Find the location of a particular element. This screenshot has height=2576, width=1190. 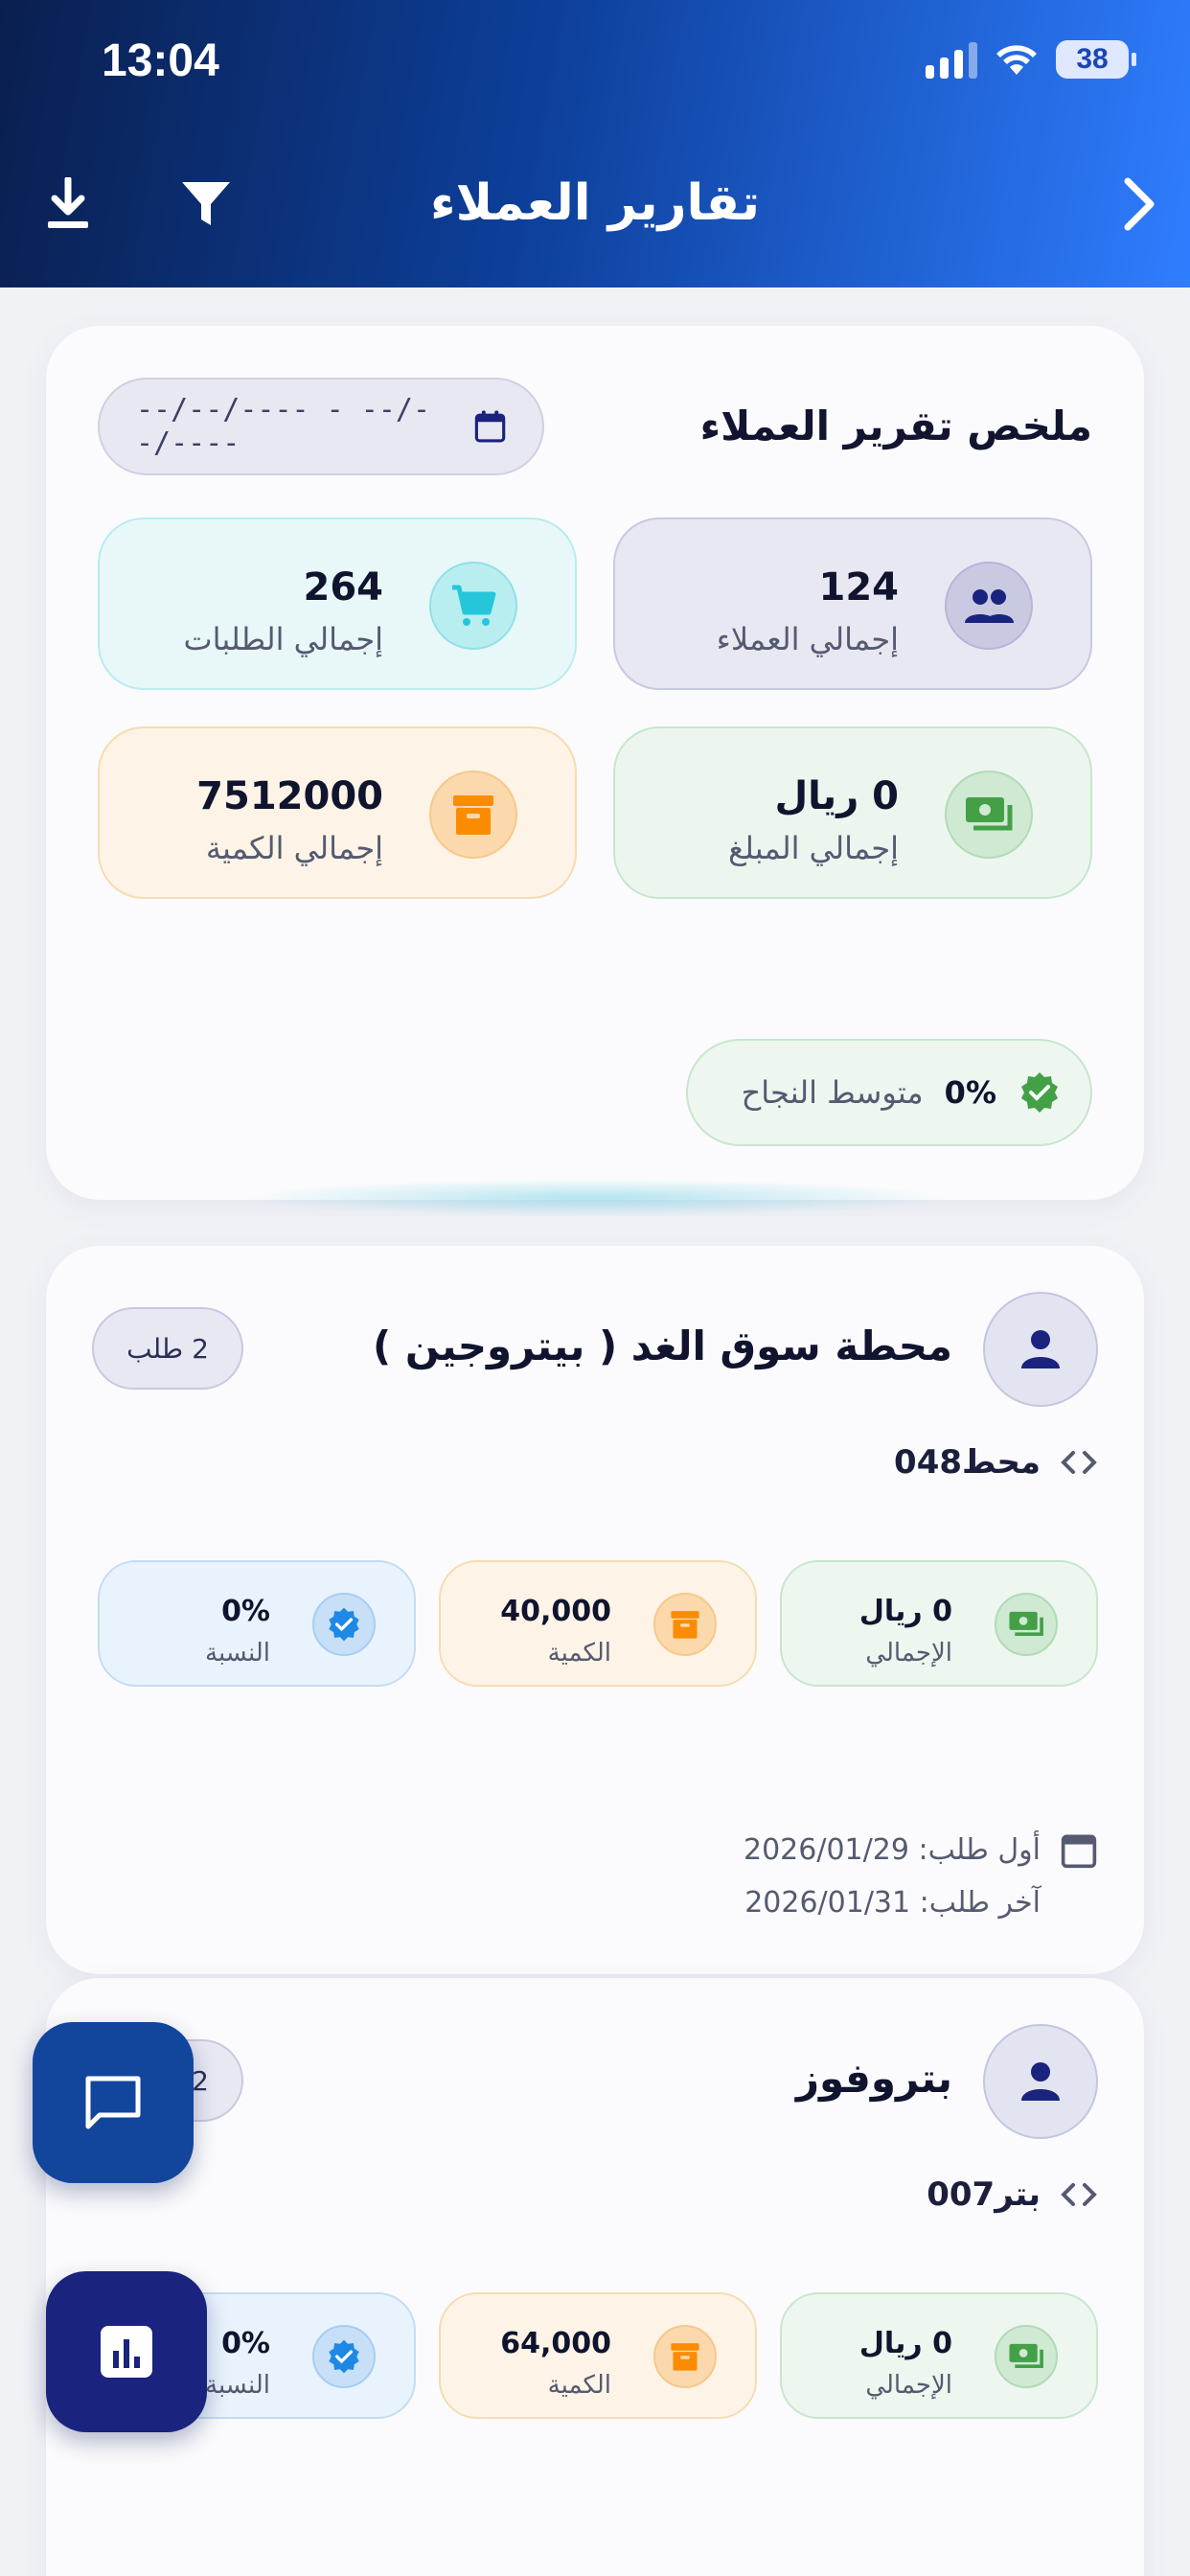

download-button is located at coordinates (68, 204).